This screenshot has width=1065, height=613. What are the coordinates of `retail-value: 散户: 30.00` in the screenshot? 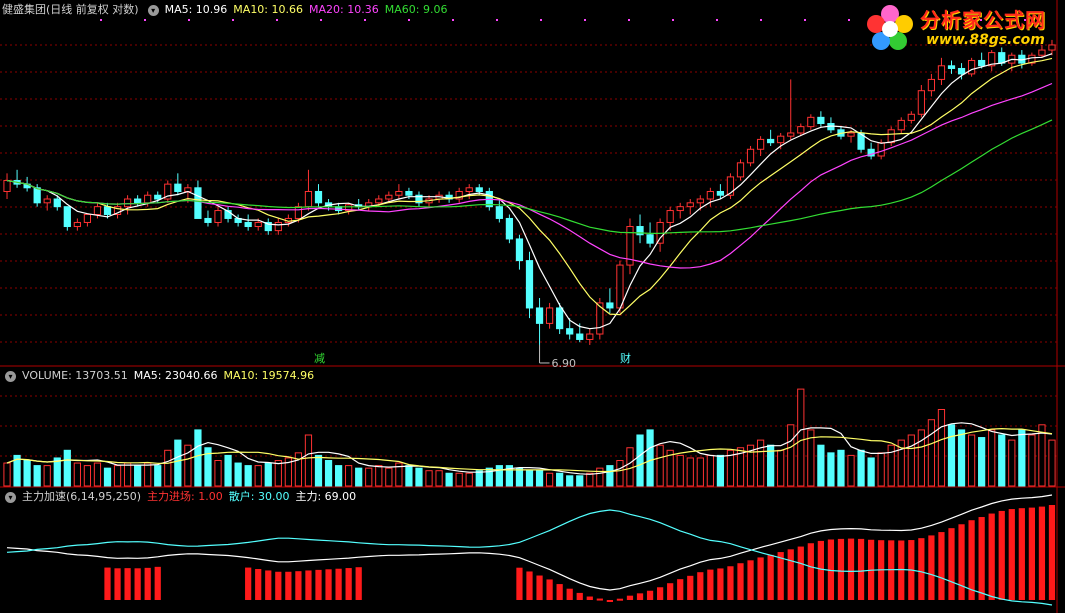 It's located at (259, 496).